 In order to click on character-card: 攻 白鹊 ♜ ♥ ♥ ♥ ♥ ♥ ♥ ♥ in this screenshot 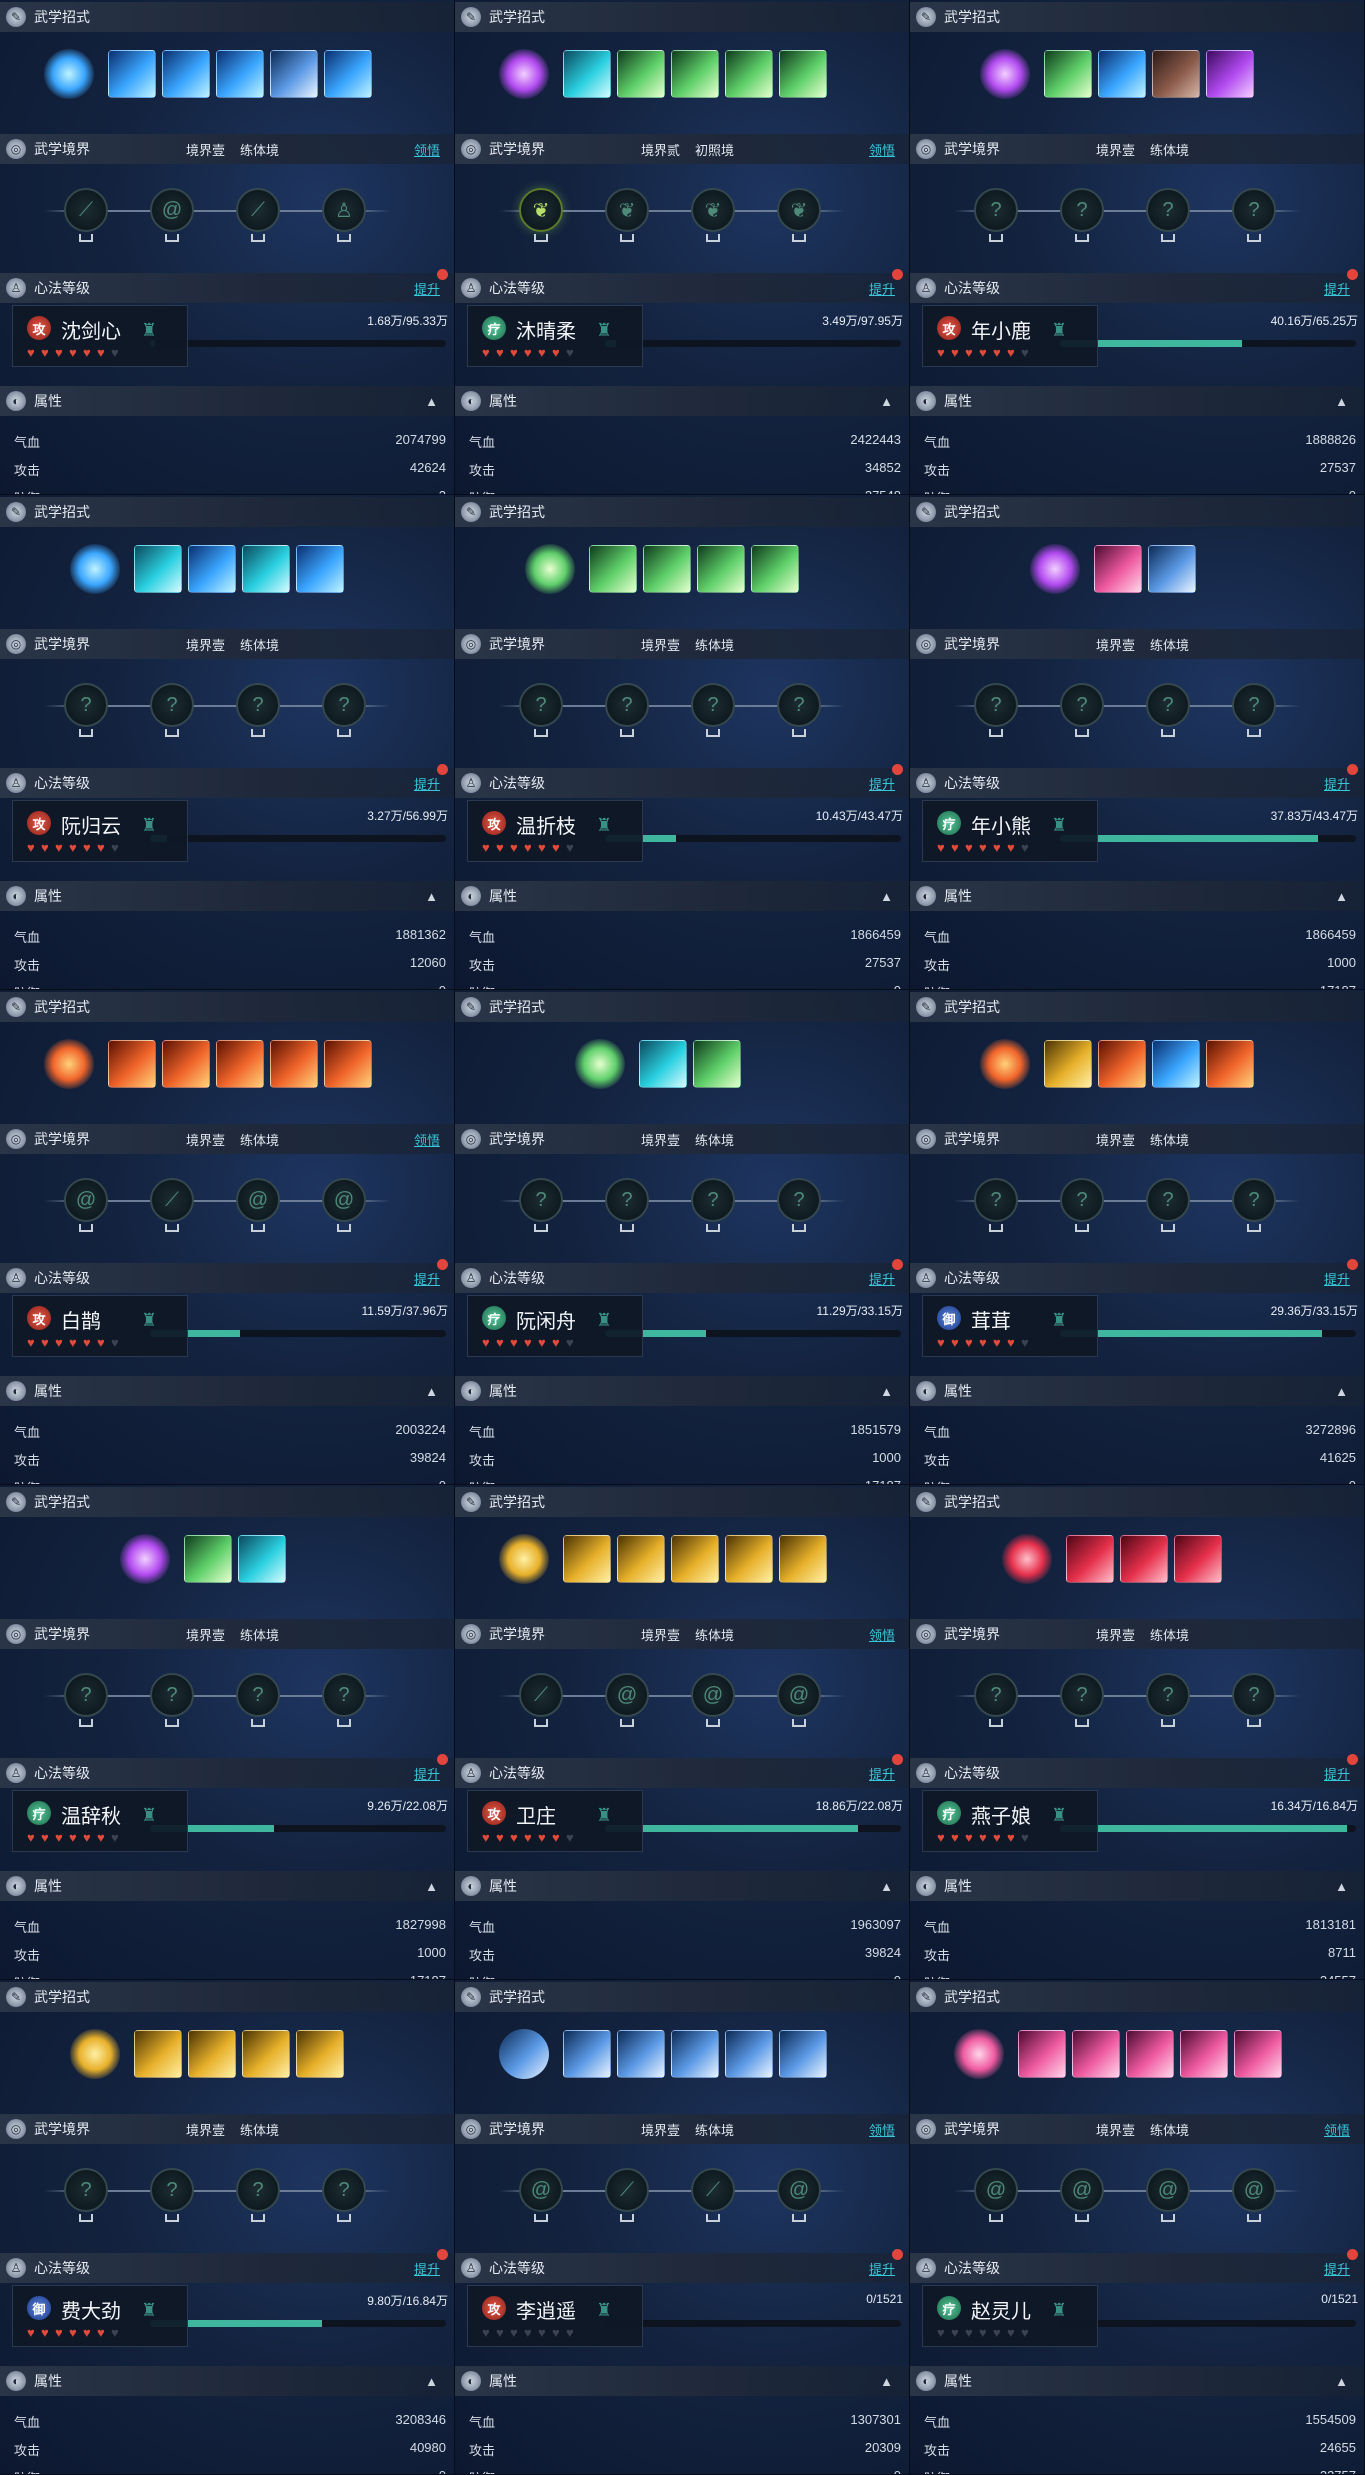, I will do `click(100, 1326)`.